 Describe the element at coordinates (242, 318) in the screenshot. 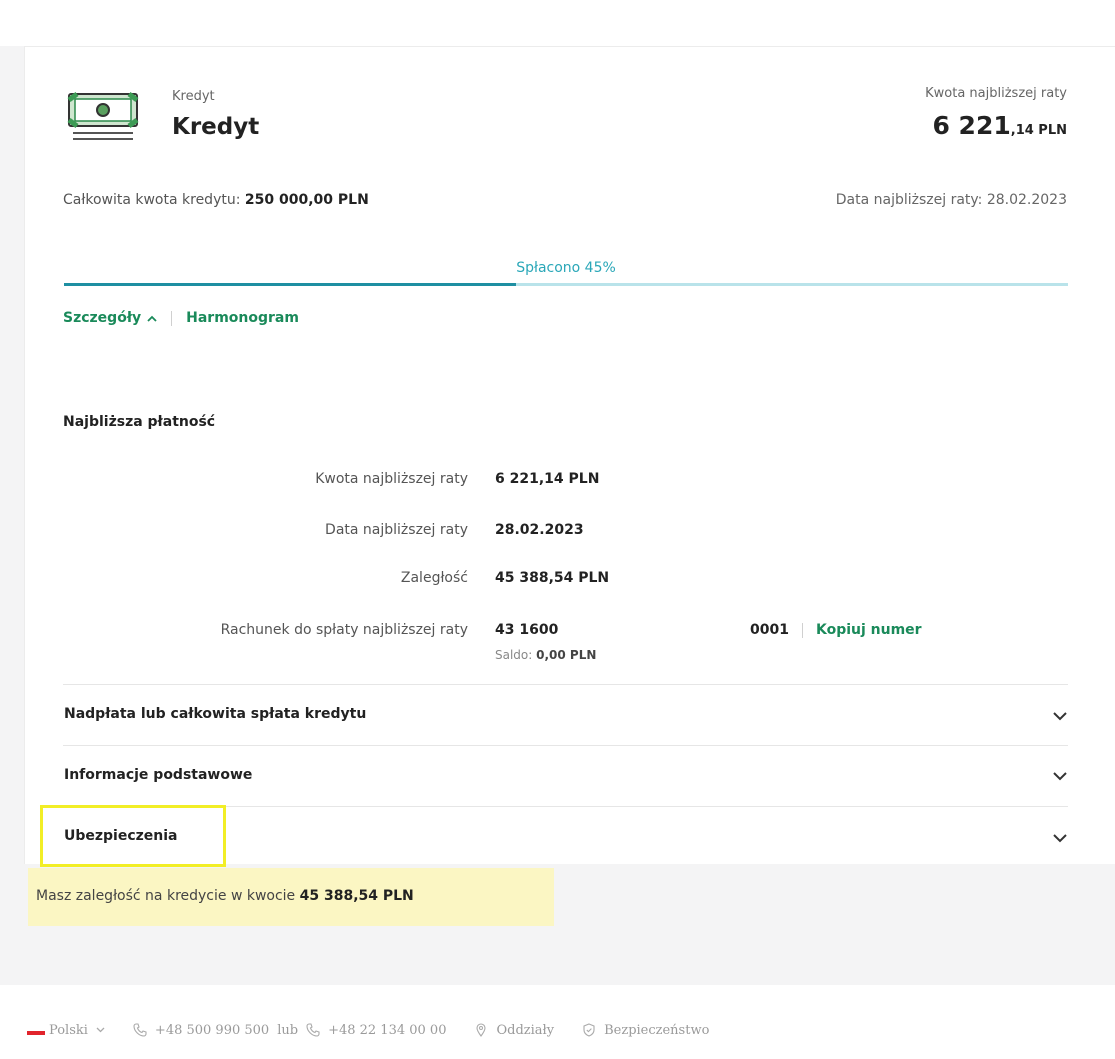

I see `tab-schedule: Harmonogram` at that location.